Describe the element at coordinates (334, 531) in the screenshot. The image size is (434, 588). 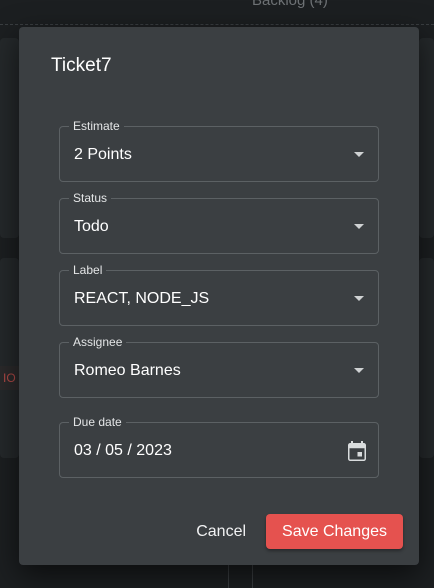
I see `save-changes-button: Save Changes` at that location.